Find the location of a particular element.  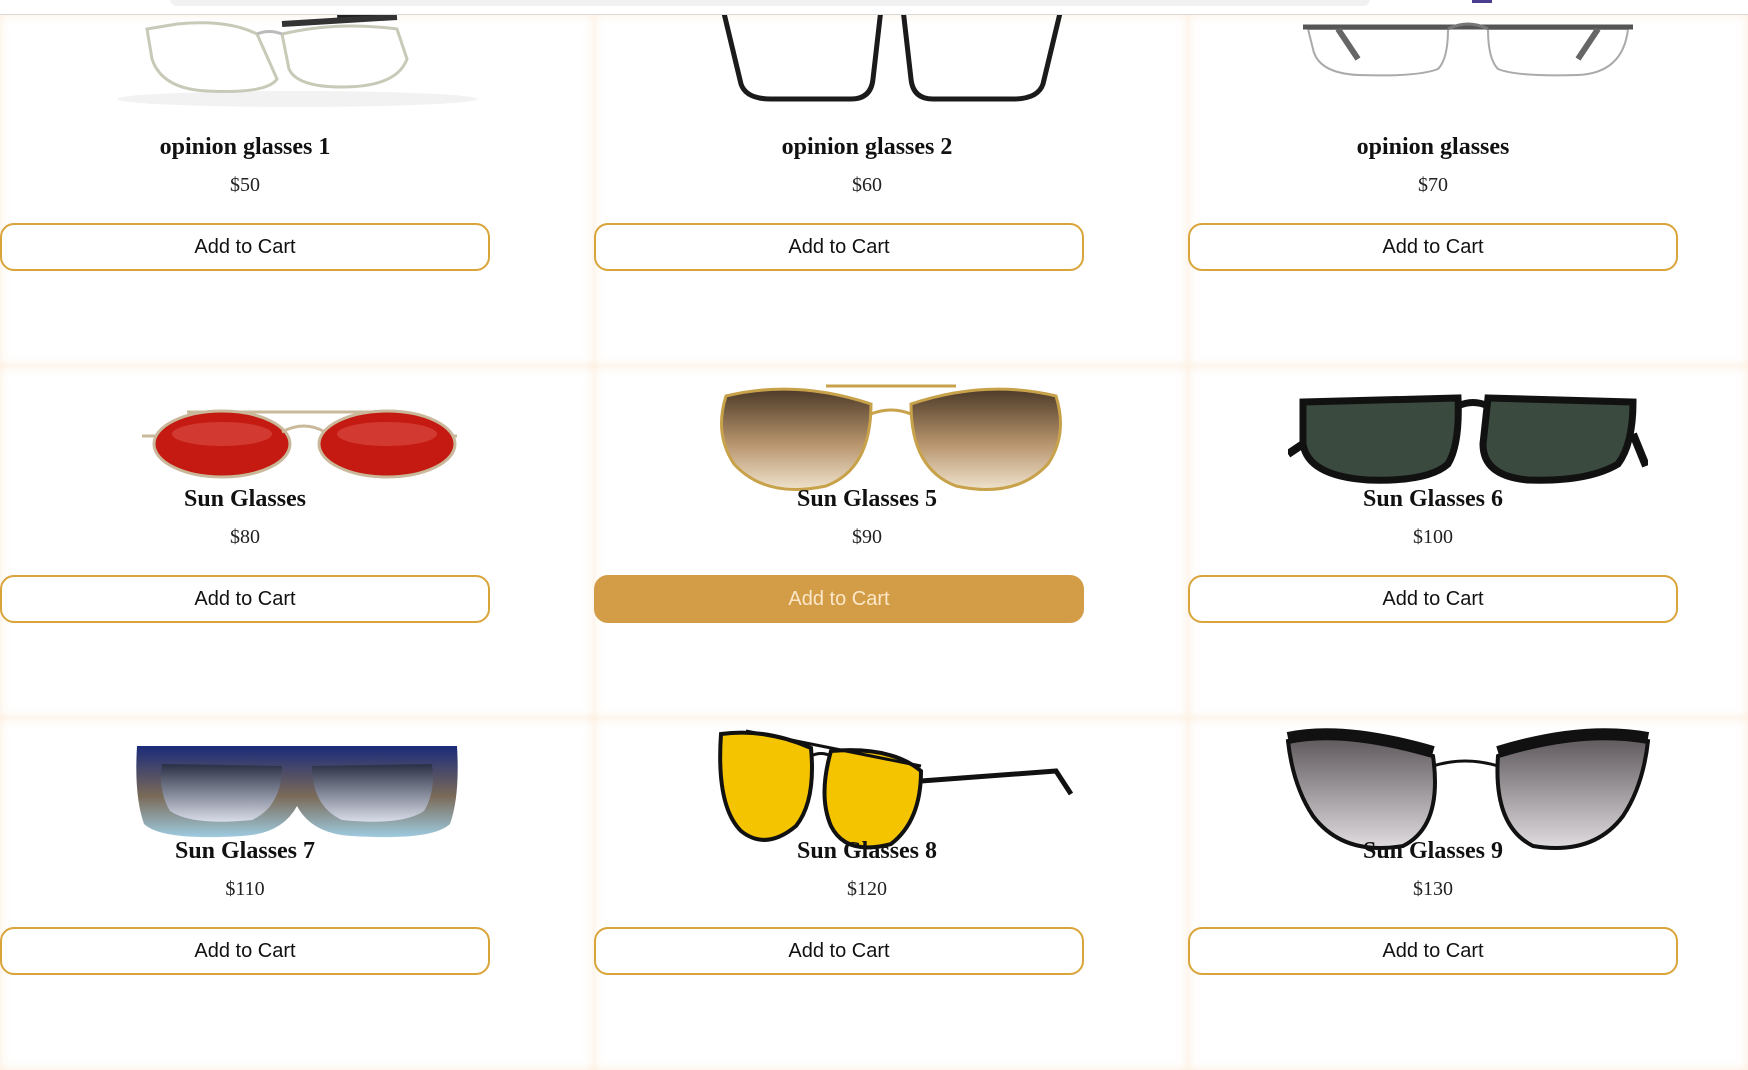

product-price: $130 is located at coordinates (1433, 889).